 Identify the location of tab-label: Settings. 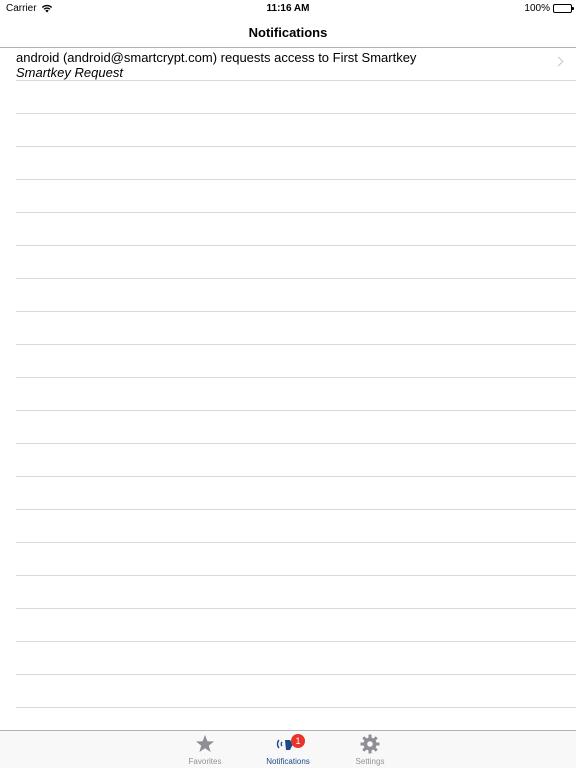
(370, 761).